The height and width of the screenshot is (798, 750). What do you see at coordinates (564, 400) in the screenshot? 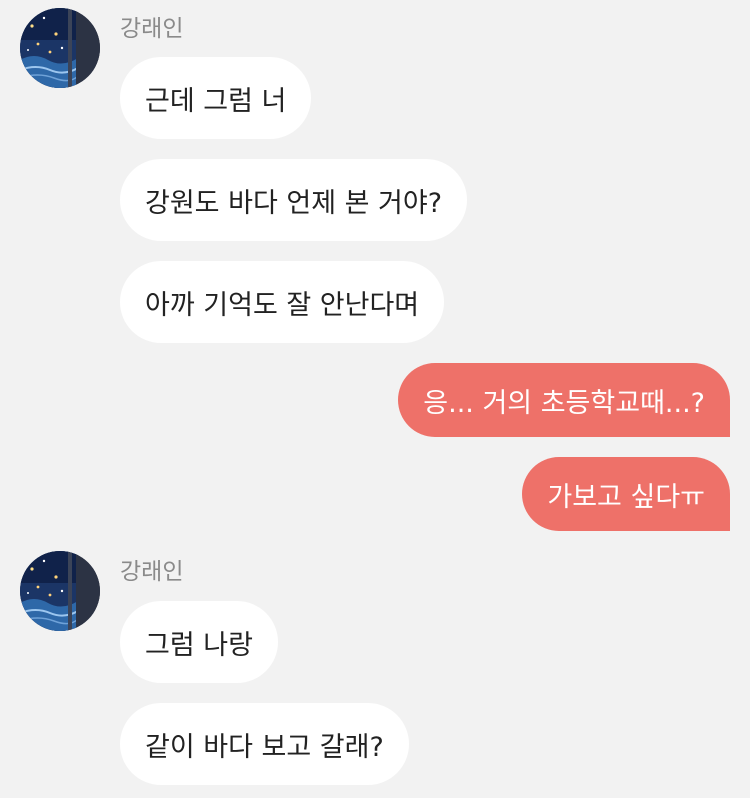
I see `my-message-bubble: 응... 거의 초등학교때...?` at bounding box center [564, 400].